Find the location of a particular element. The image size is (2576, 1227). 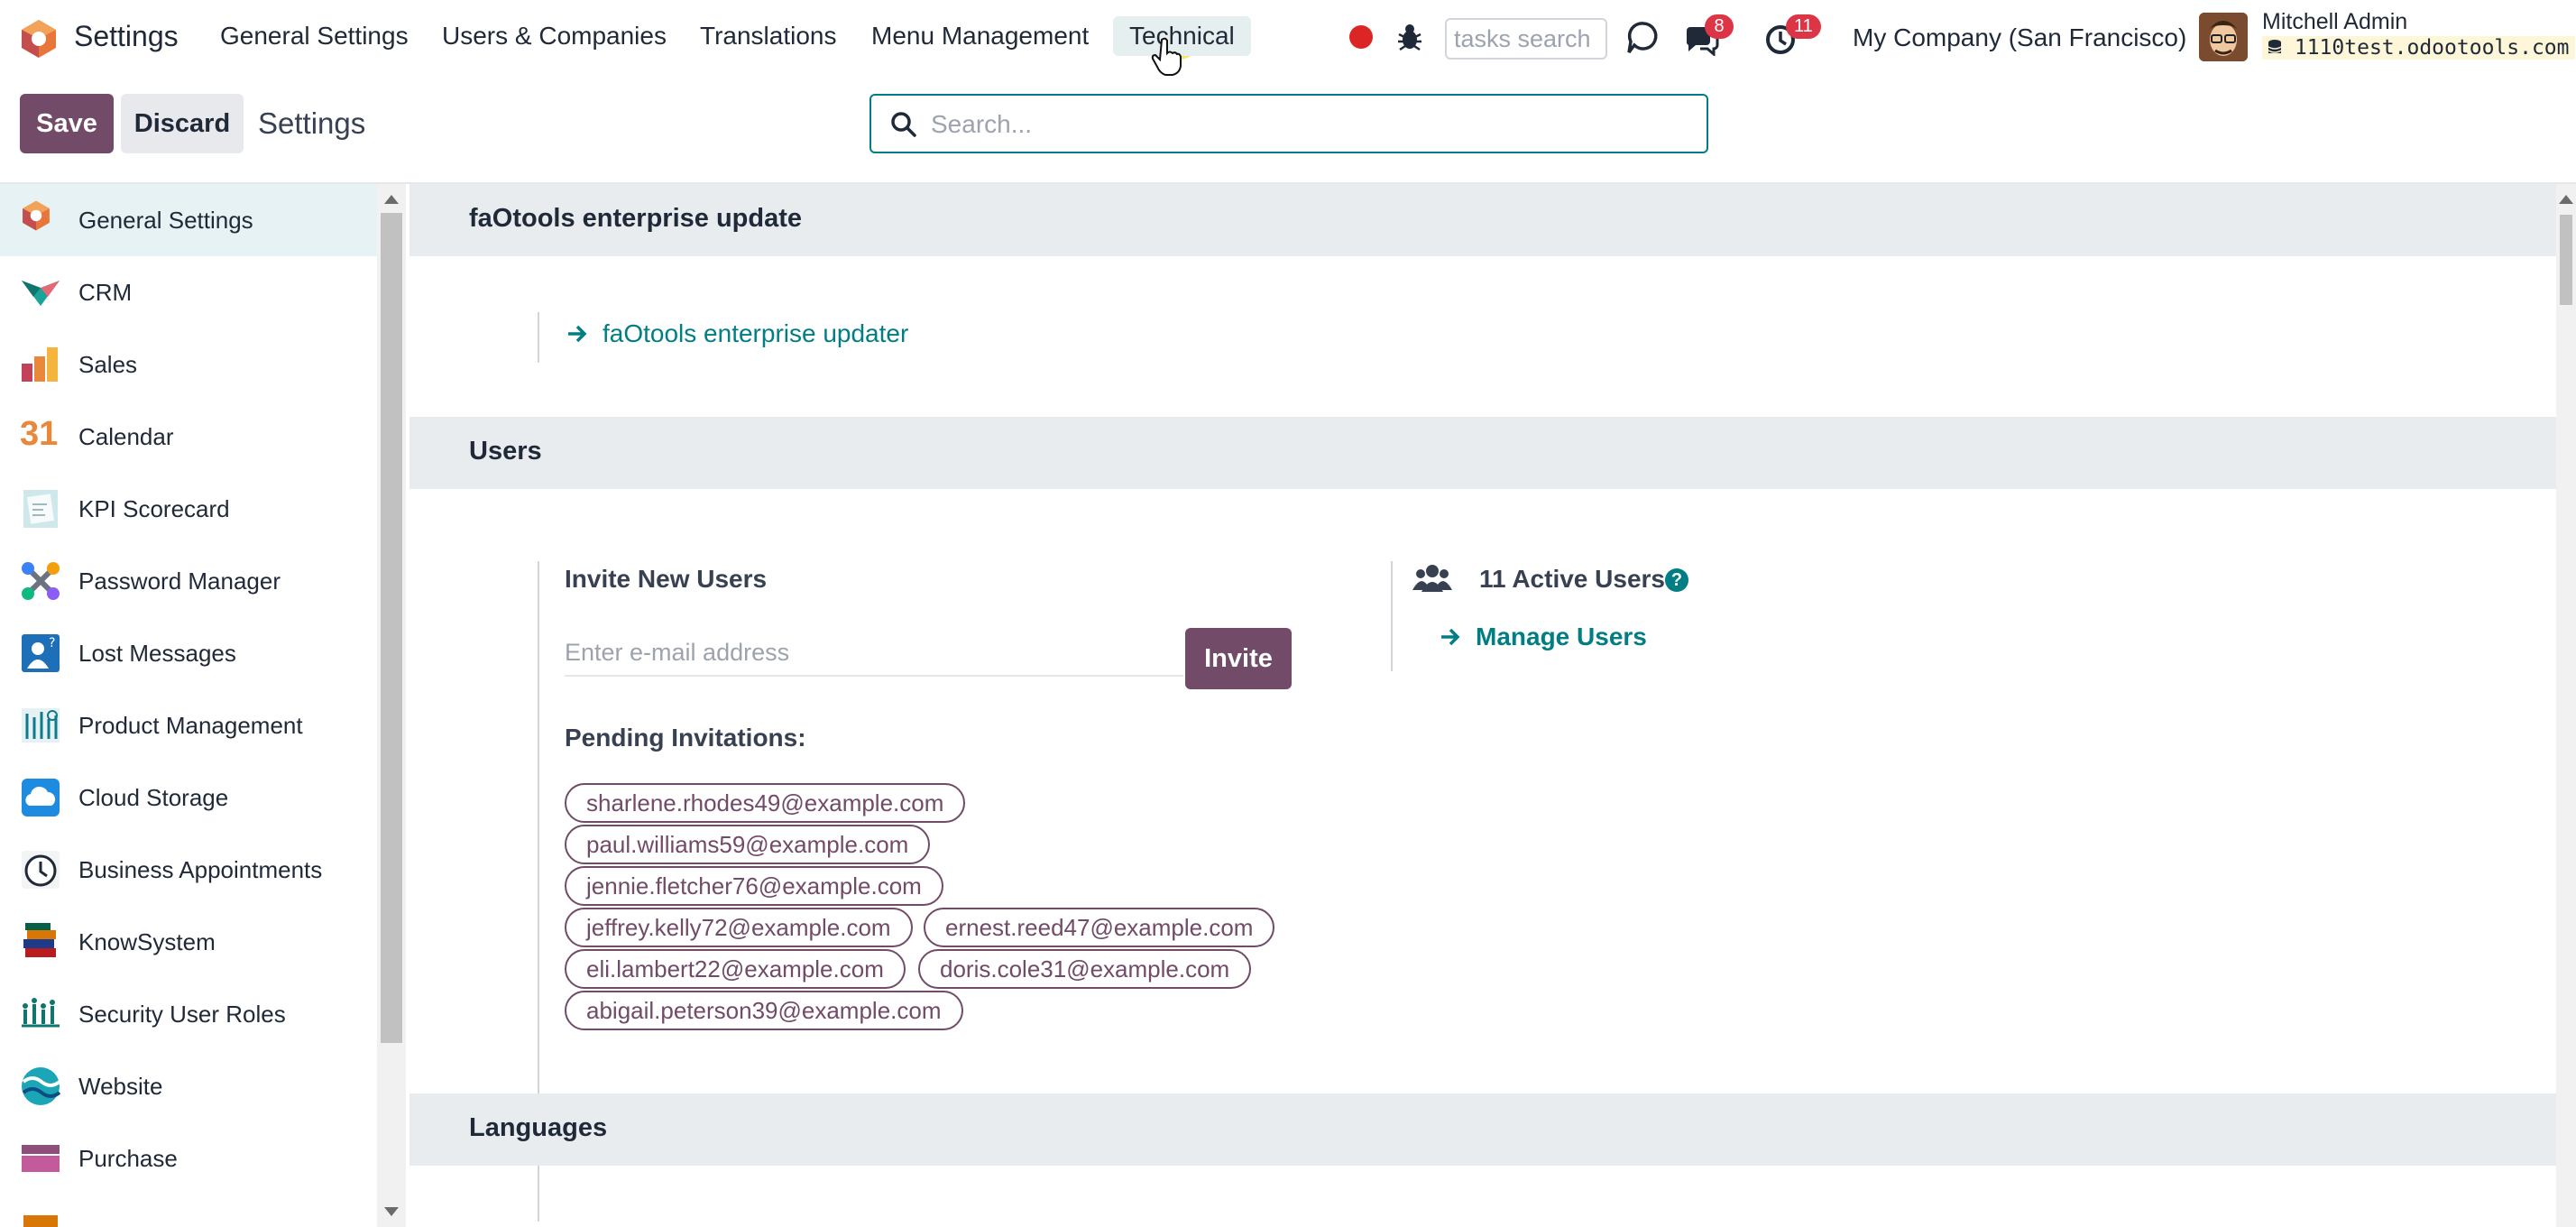

sidebar-item-business-appointments: Business Appointments is located at coordinates (189, 870).